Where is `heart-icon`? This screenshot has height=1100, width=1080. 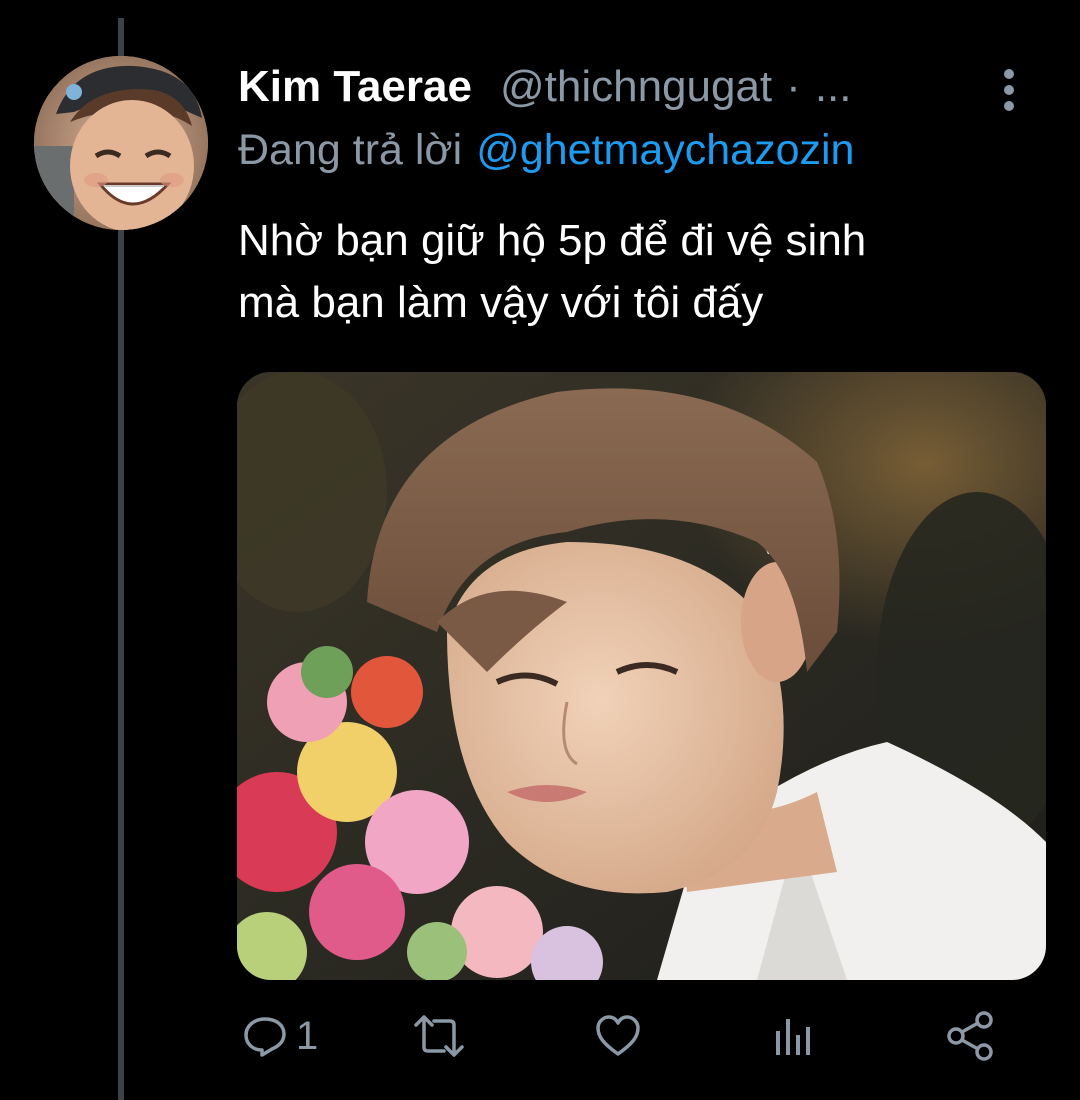 heart-icon is located at coordinates (618, 1035).